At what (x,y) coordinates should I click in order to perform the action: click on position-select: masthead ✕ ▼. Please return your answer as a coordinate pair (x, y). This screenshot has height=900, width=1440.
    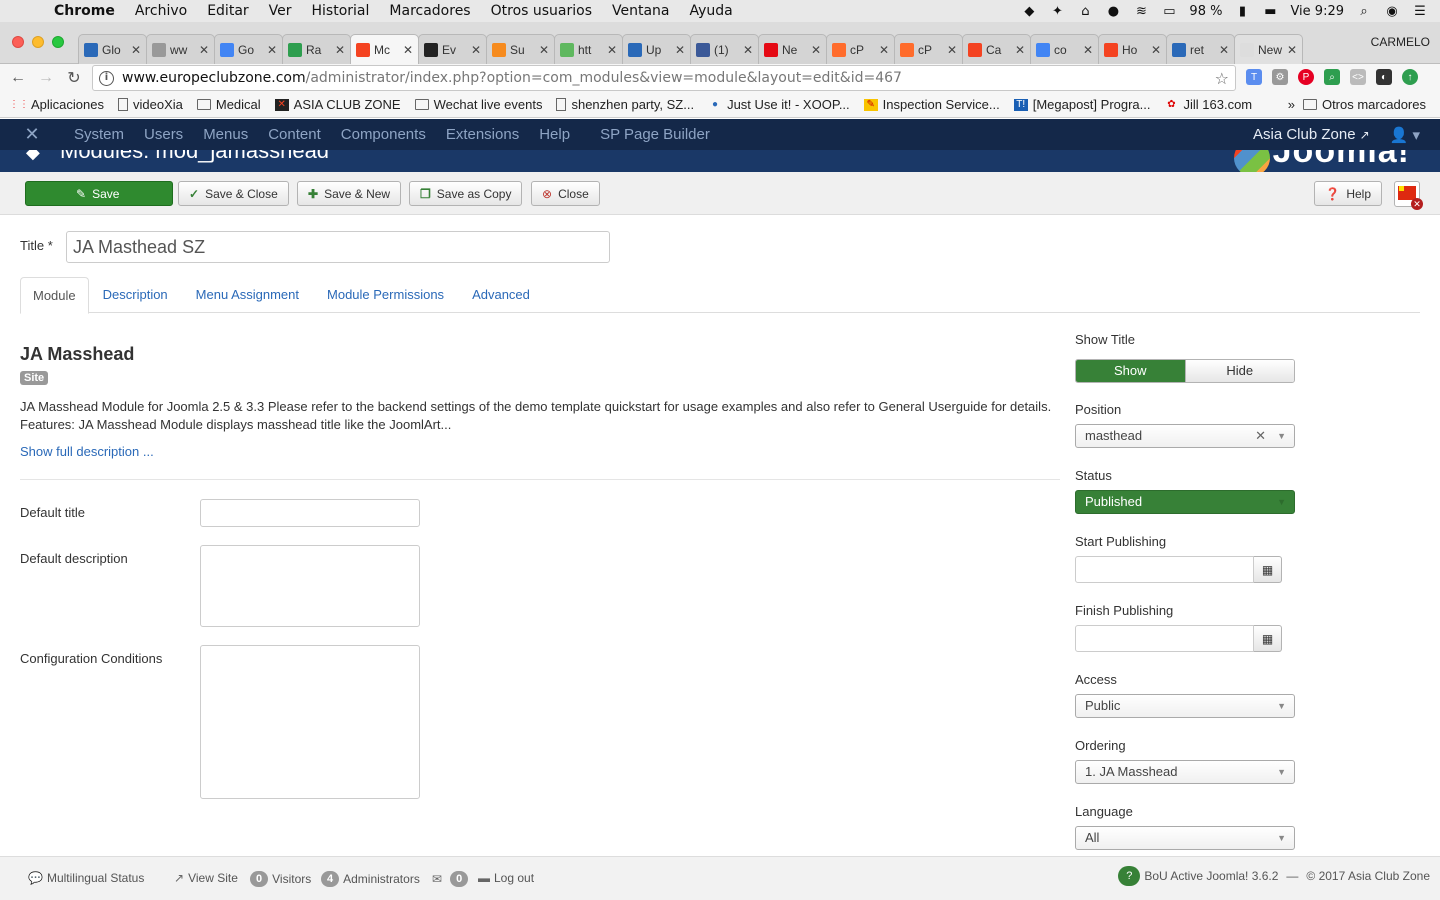
    Looking at the image, I should click on (1185, 436).